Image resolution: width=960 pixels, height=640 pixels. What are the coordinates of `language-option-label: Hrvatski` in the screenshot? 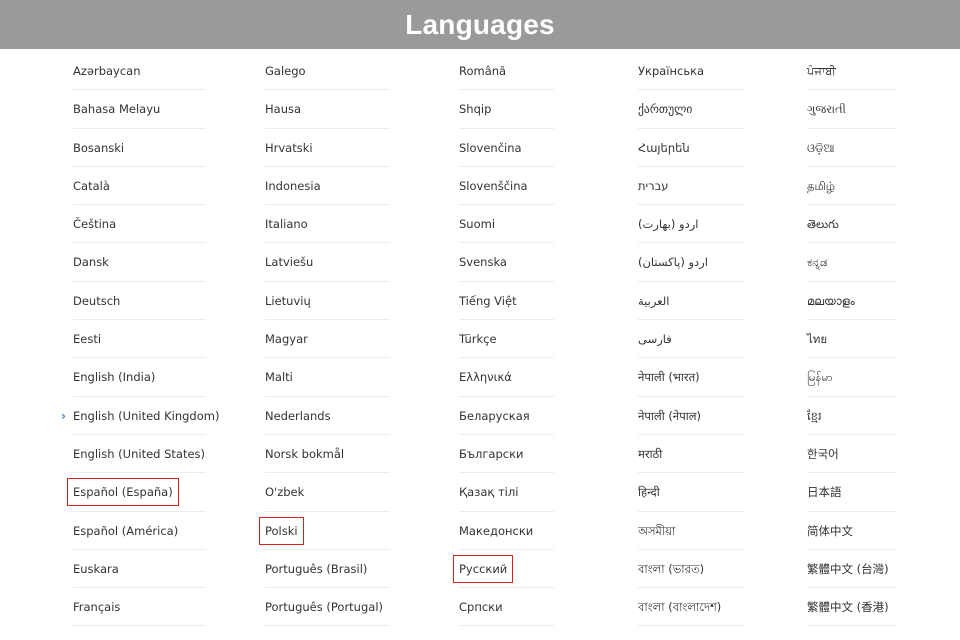 It's located at (289, 147).